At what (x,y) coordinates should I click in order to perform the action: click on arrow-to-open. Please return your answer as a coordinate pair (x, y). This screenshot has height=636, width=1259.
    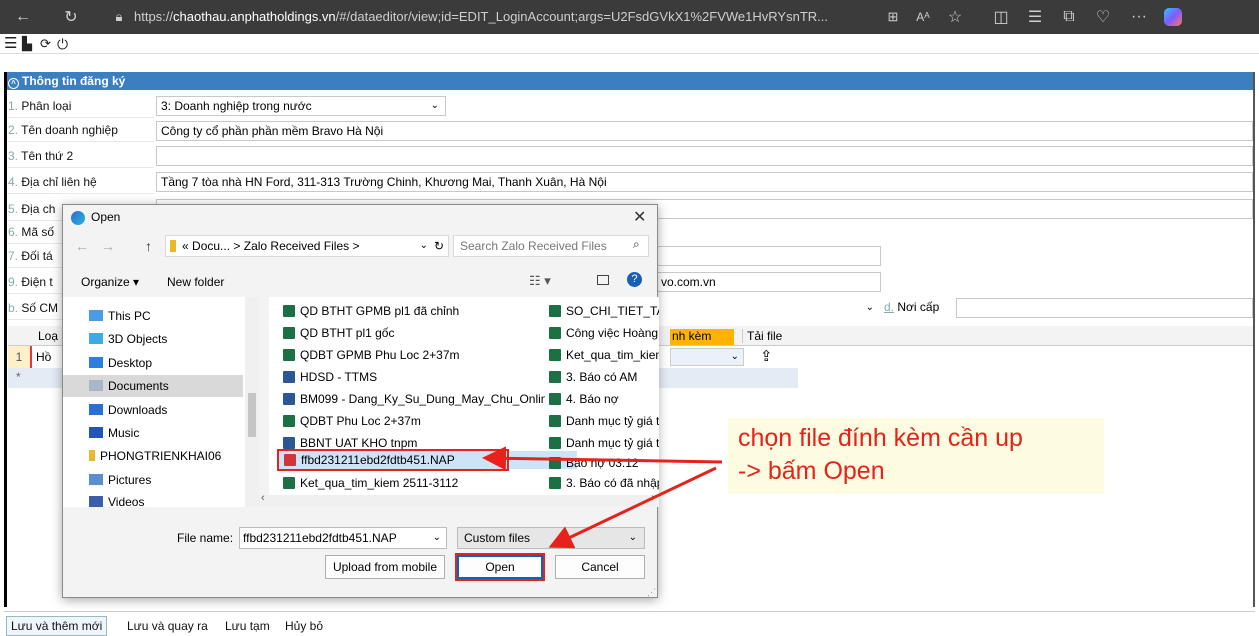
    Looking at the image, I should click on (632, 507).